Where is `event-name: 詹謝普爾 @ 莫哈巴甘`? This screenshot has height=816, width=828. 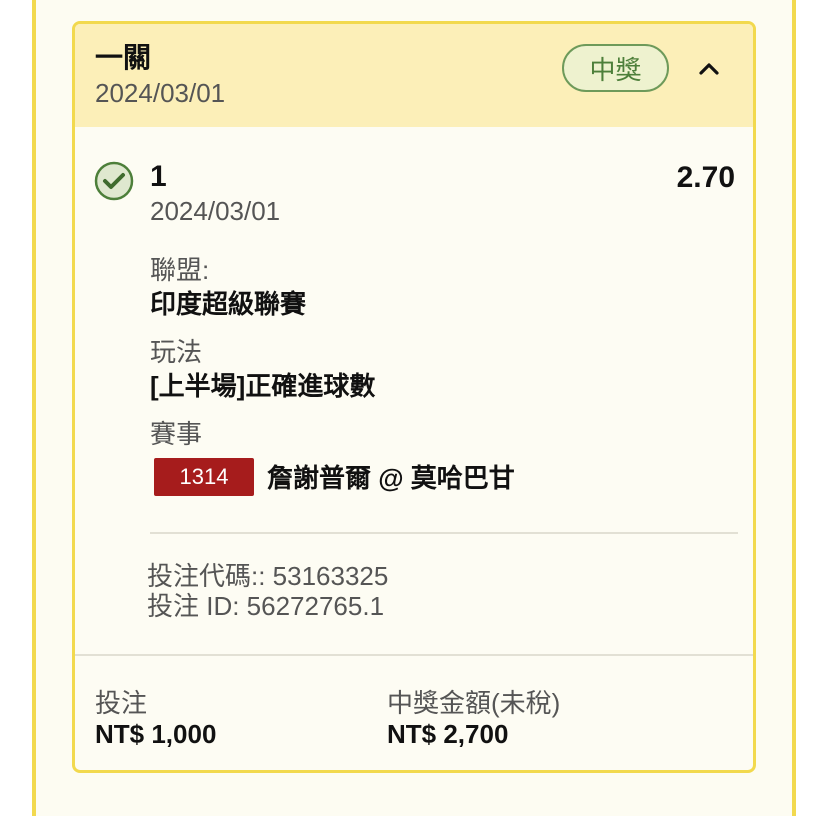
event-name: 詹謝普爾 @ 莫哈巴甘 is located at coordinates (391, 478).